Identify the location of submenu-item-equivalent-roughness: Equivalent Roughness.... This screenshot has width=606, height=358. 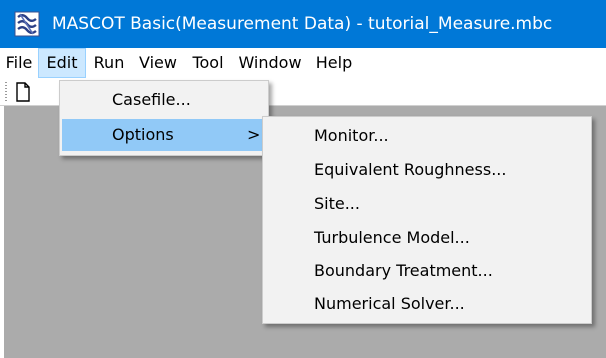
(427, 170).